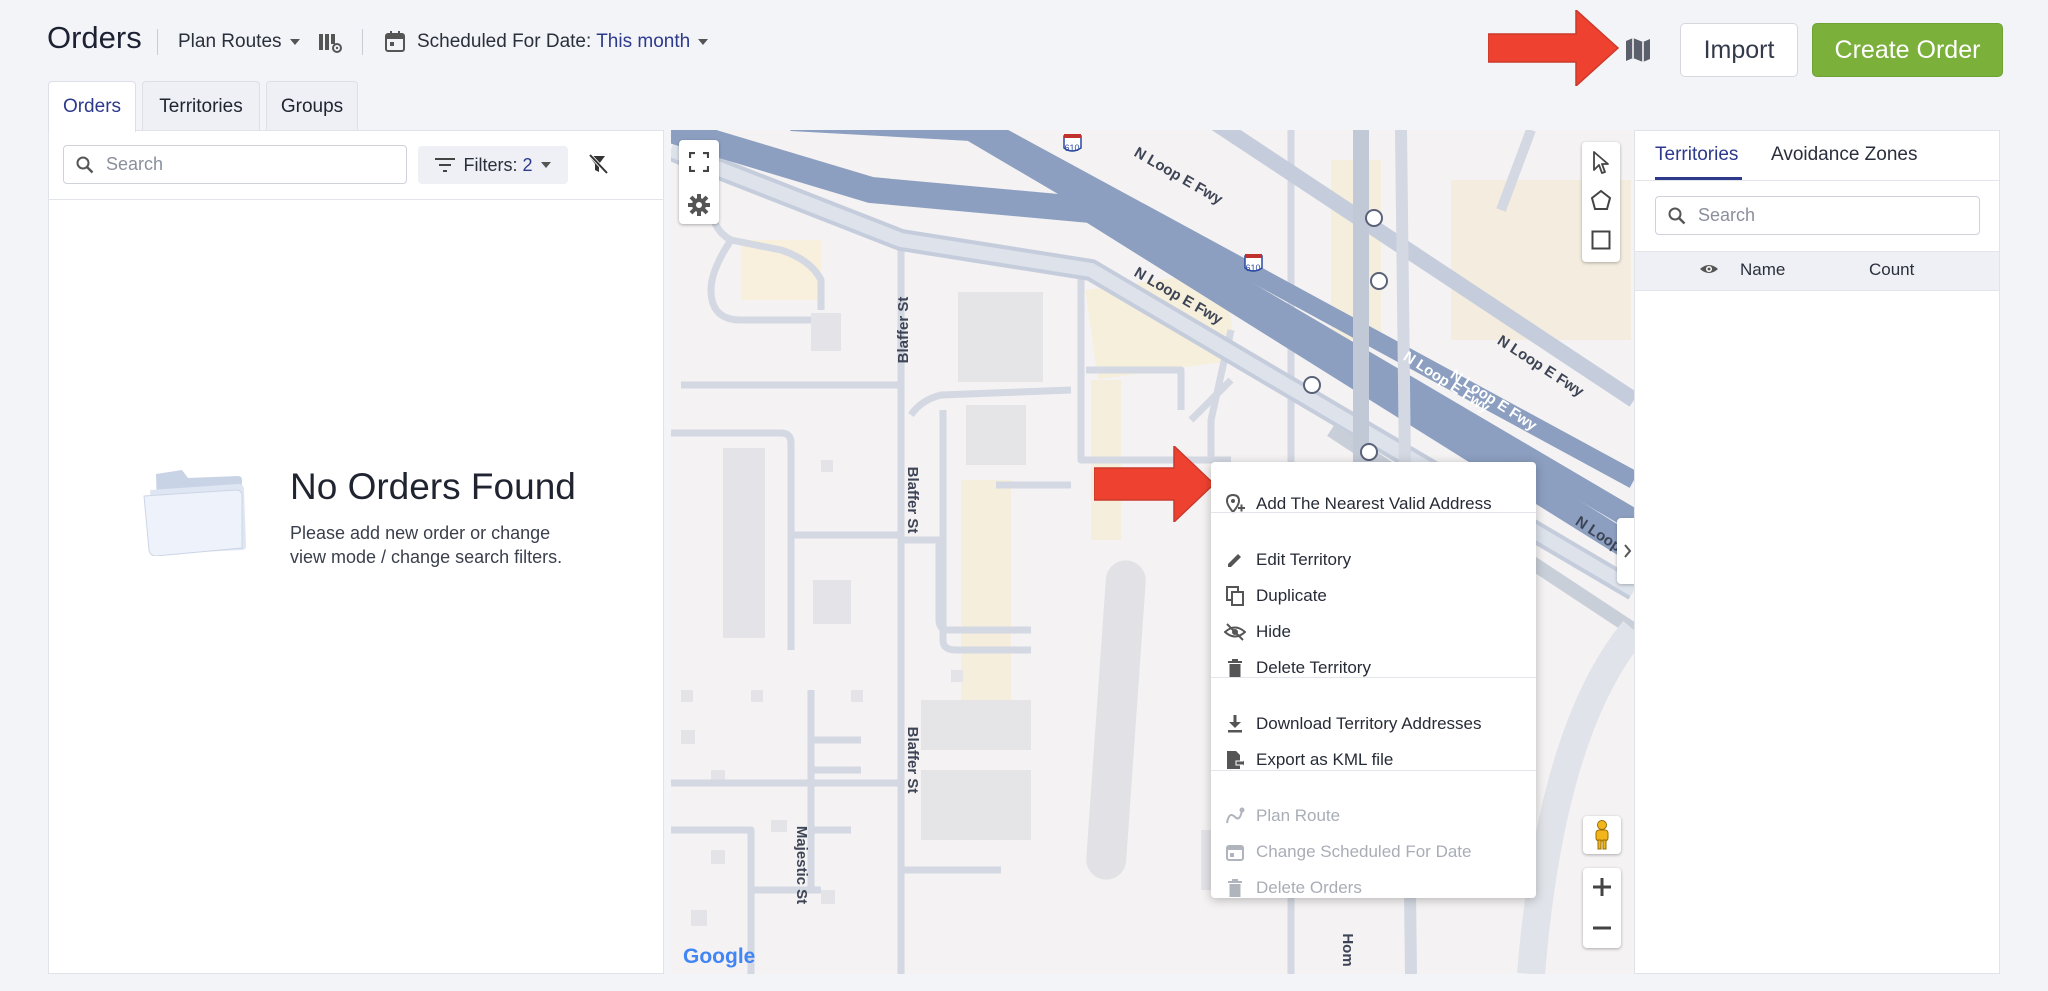  I want to click on tab-groups: Groups, so click(312, 106).